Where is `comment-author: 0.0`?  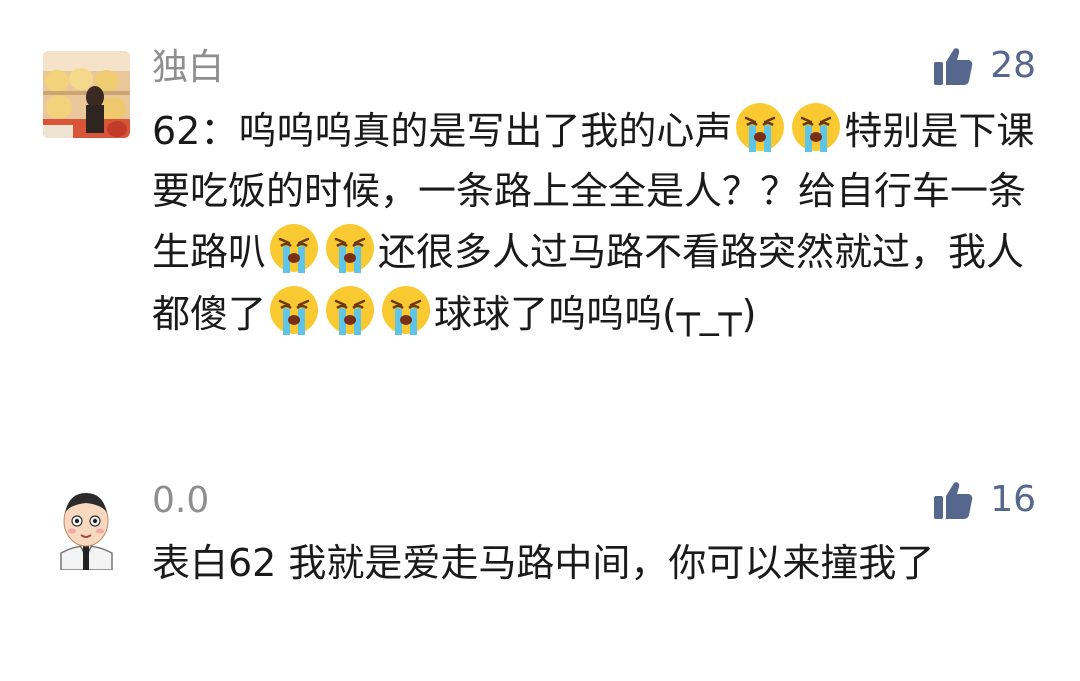
comment-author: 0.0 is located at coordinates (180, 501).